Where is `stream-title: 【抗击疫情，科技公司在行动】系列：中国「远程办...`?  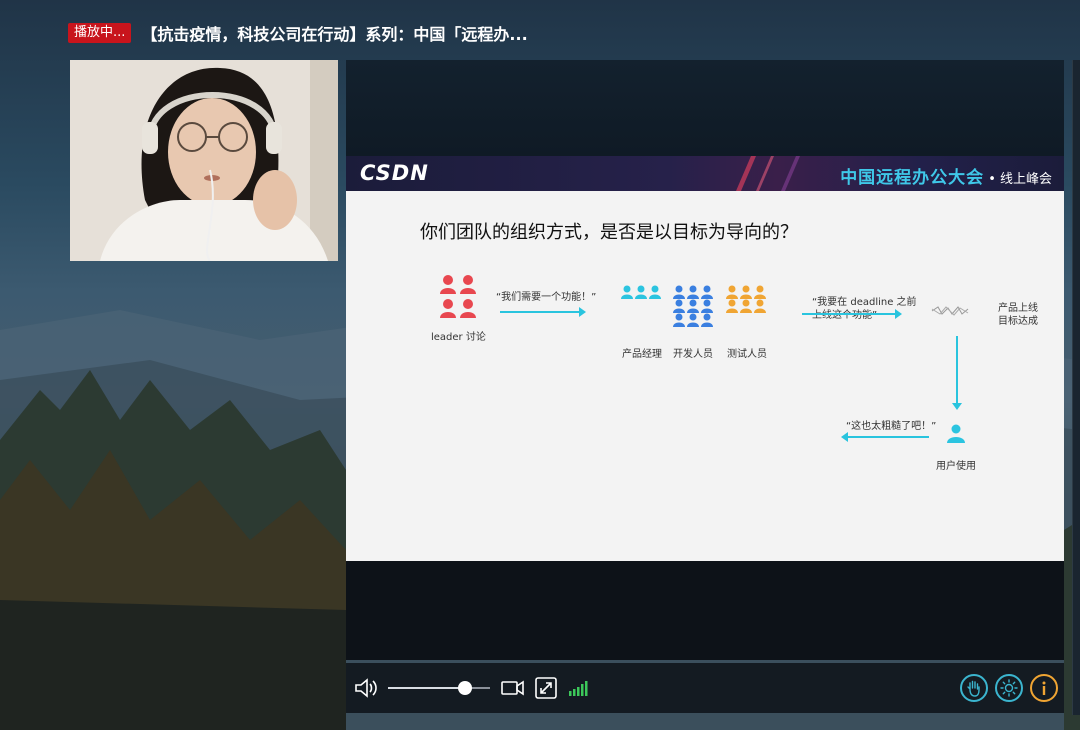
stream-title: 【抗击疫情，科技公司在行动】系列：中国「远程办... is located at coordinates (334, 34).